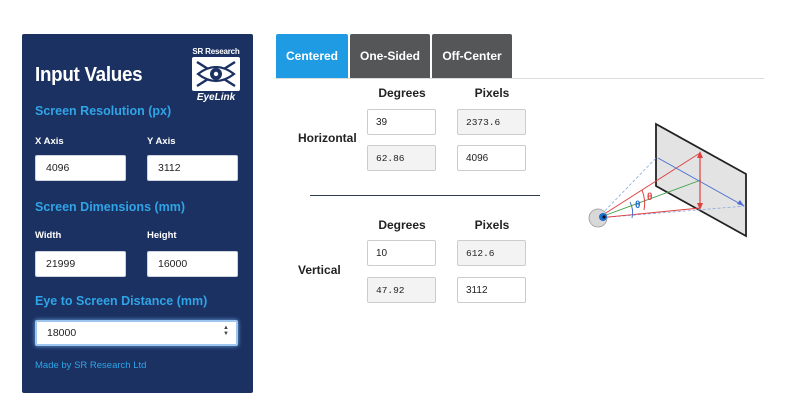 The height and width of the screenshot is (411, 800). I want to click on screen-resolution-heading: Screen Resolution (px), so click(103, 111).